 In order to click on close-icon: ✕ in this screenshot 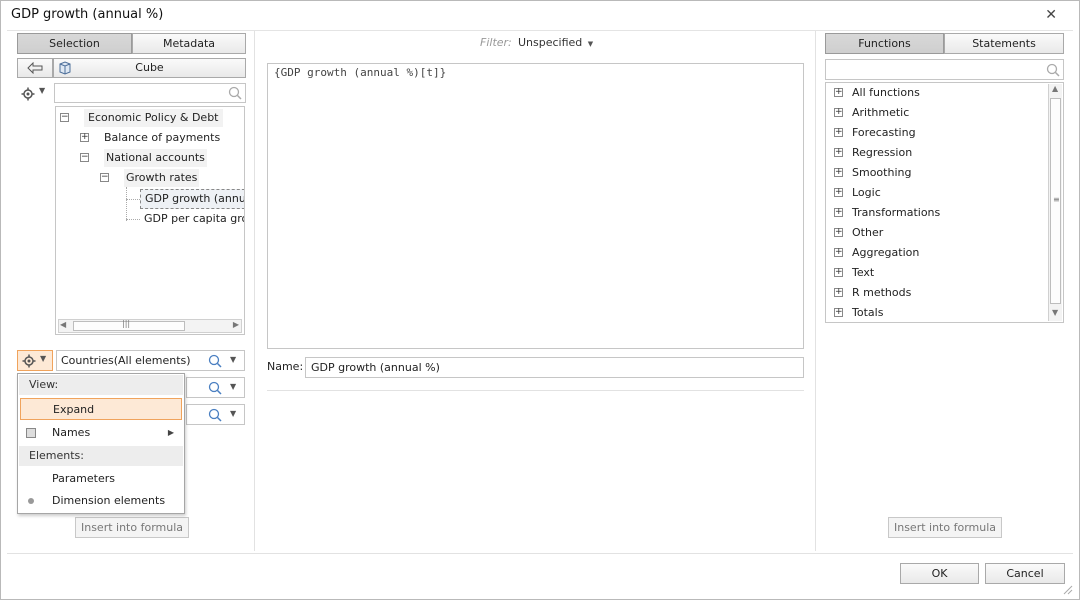, I will do `click(1051, 15)`.